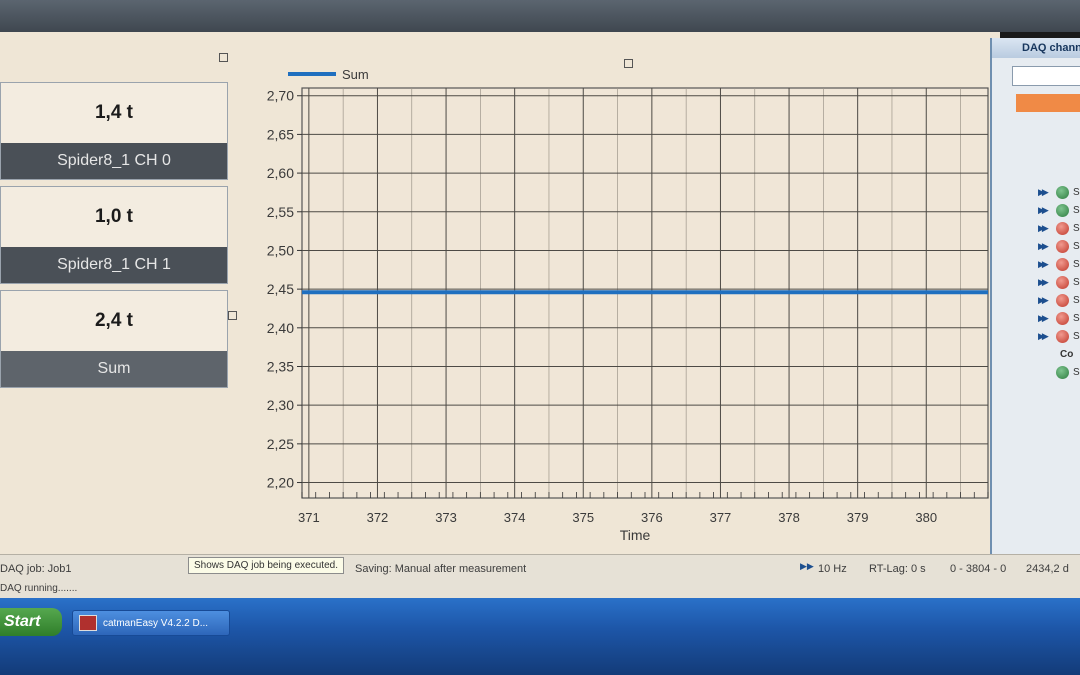  What do you see at coordinates (223, 57) in the screenshot?
I see `selection-handle-top` at bounding box center [223, 57].